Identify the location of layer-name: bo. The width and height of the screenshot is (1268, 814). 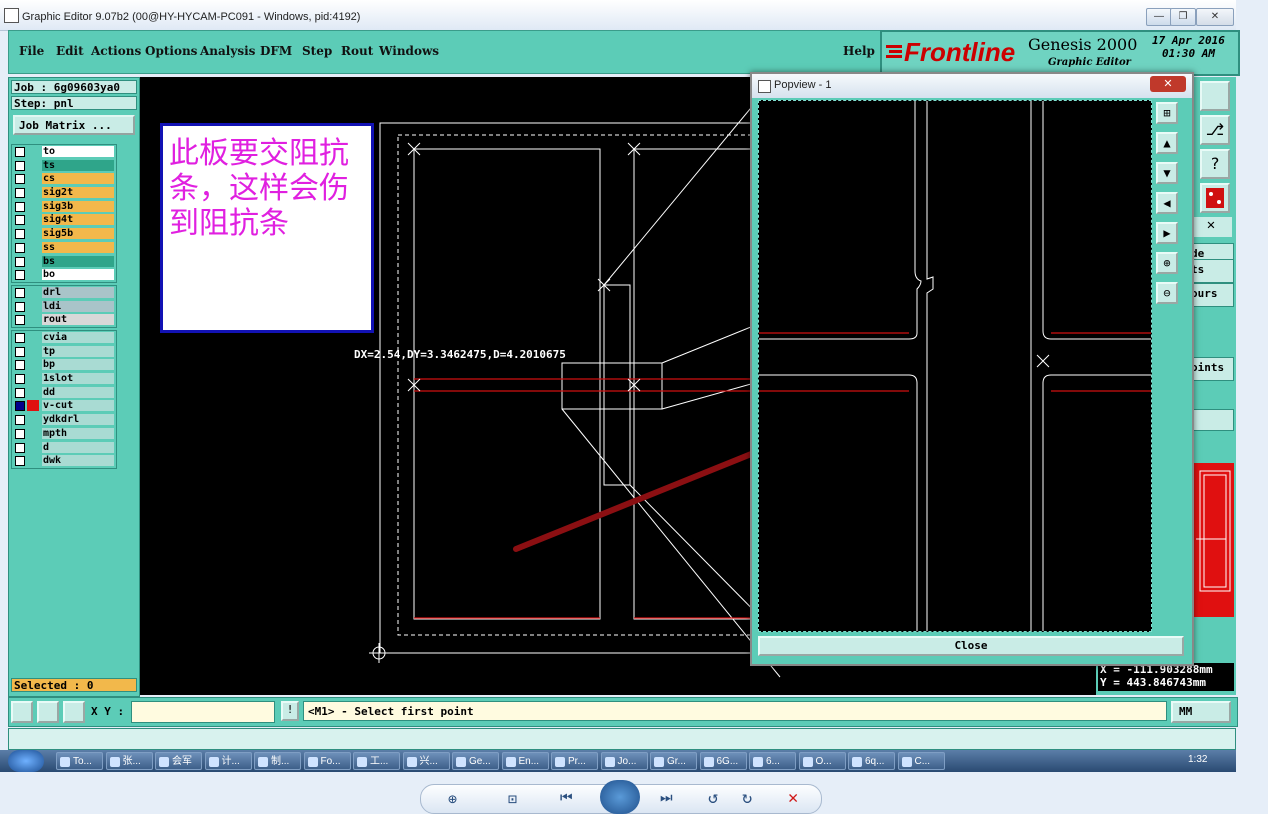
(78, 275).